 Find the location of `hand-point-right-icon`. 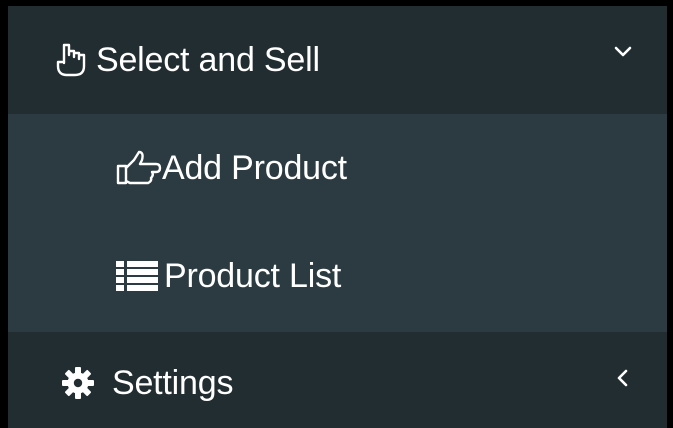

hand-point-right-icon is located at coordinates (138, 168).